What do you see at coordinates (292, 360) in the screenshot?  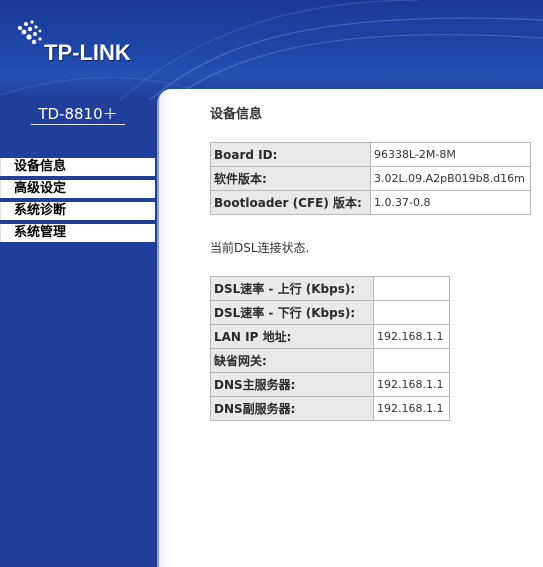 I see `table-cell-key: 缺省网关:` at bounding box center [292, 360].